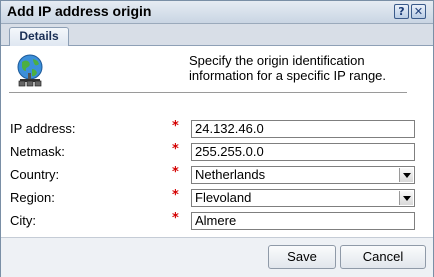 This screenshot has height=277, width=434. I want to click on country-select: Netherlands, so click(303, 175).